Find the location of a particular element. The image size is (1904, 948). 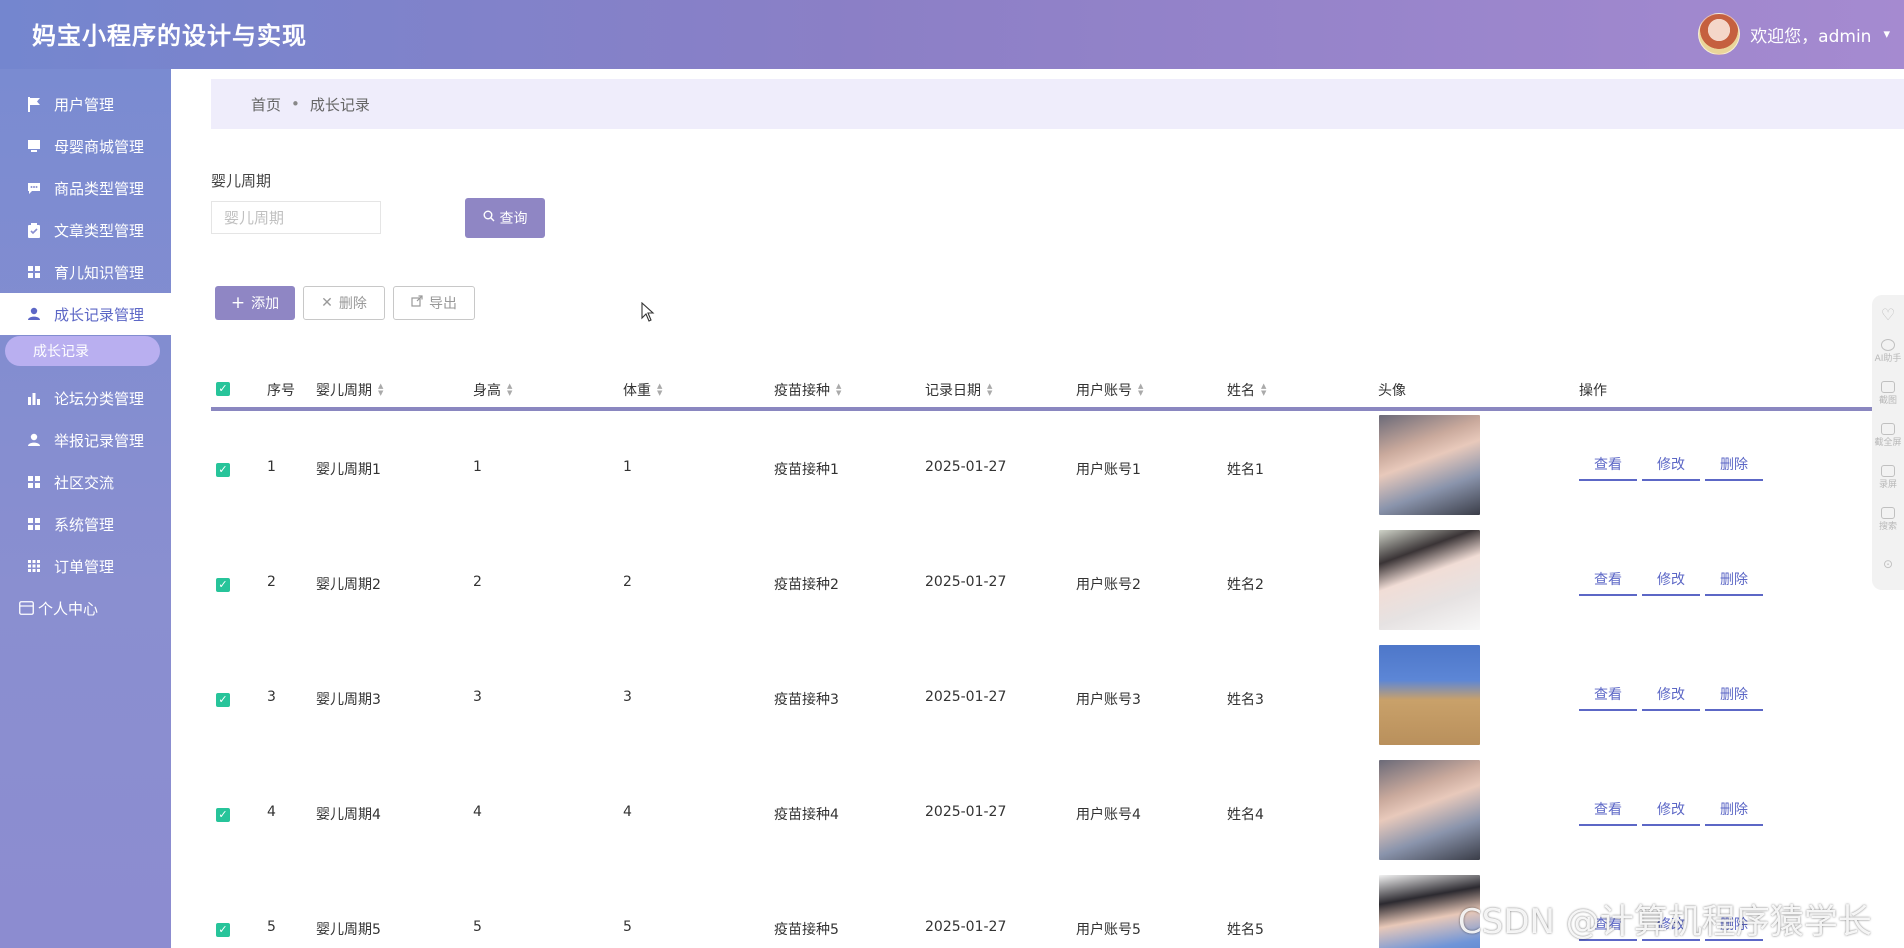

sidebar-item-label: 社区交流 is located at coordinates (84, 482).